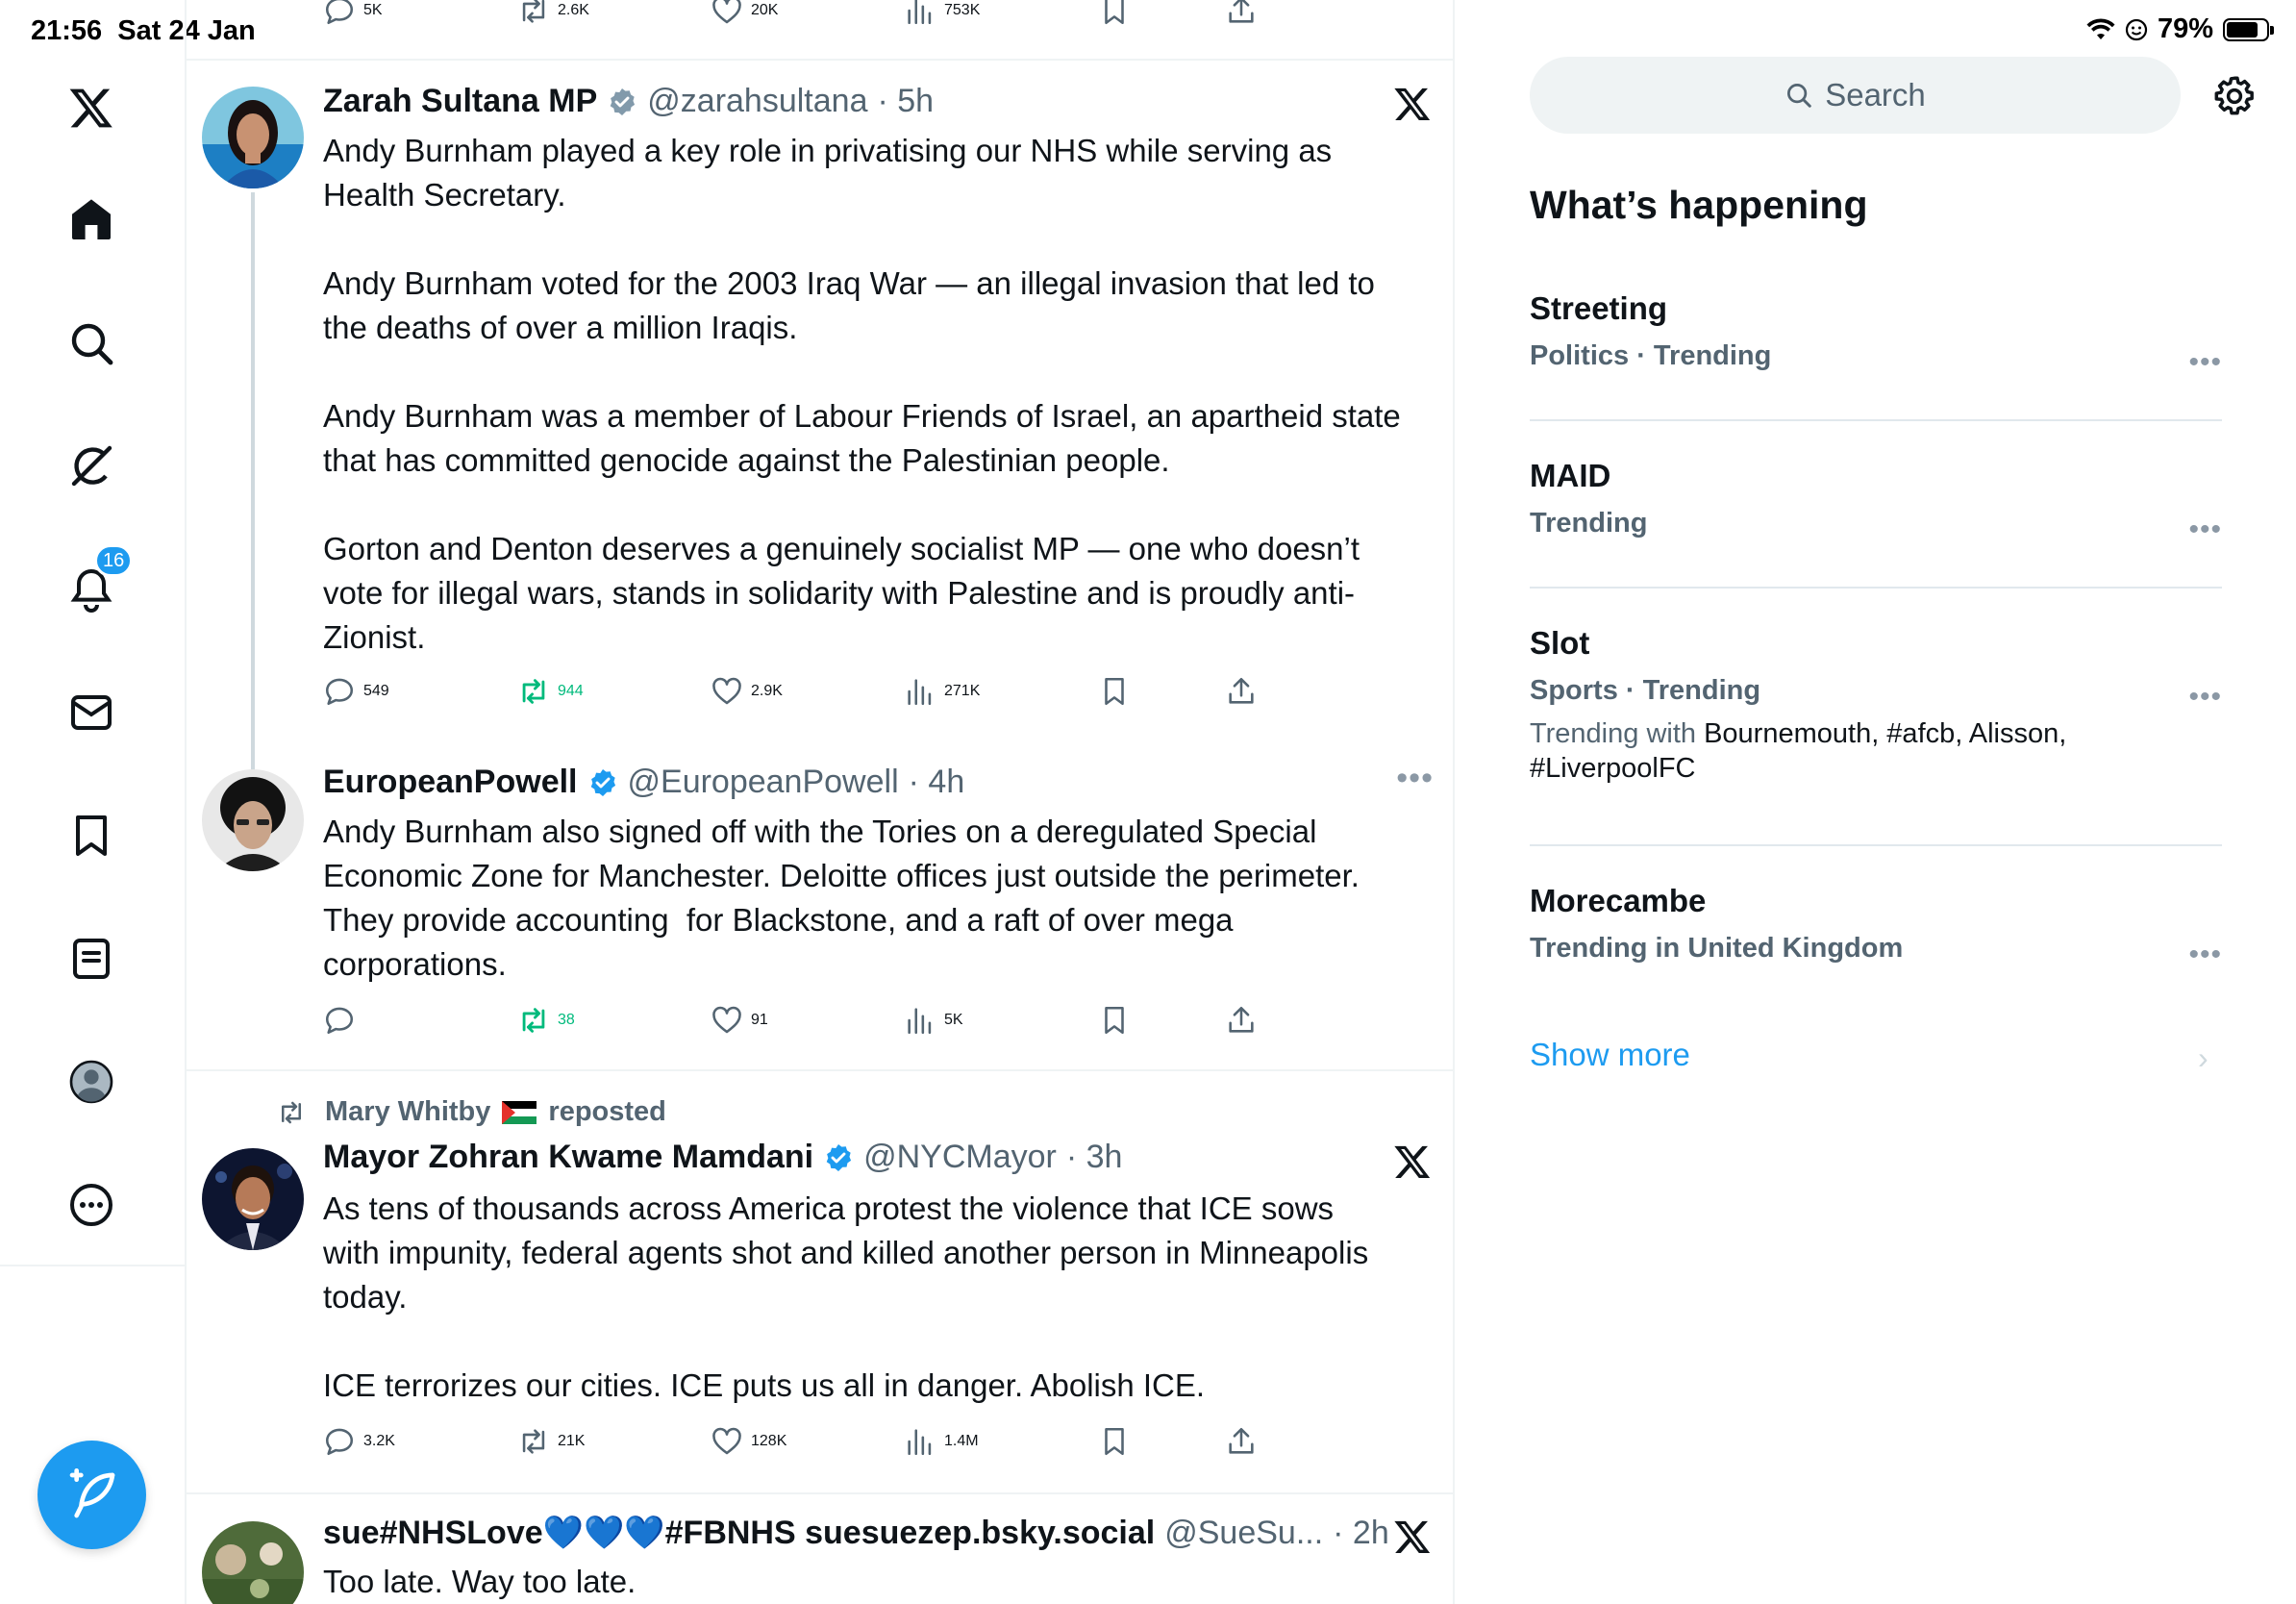  What do you see at coordinates (820, 694) in the screenshot?
I see `tweet-actions: 549 944 2.9K 271K` at bounding box center [820, 694].